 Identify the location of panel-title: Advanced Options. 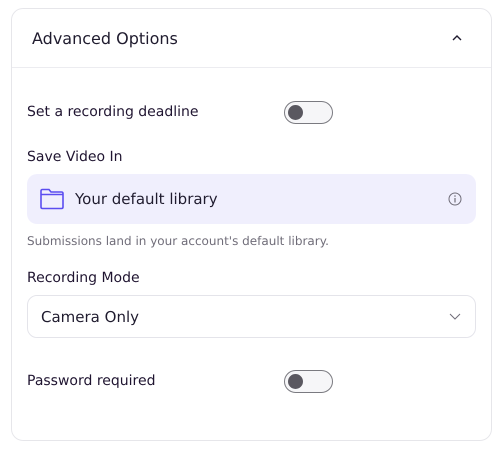
(105, 38).